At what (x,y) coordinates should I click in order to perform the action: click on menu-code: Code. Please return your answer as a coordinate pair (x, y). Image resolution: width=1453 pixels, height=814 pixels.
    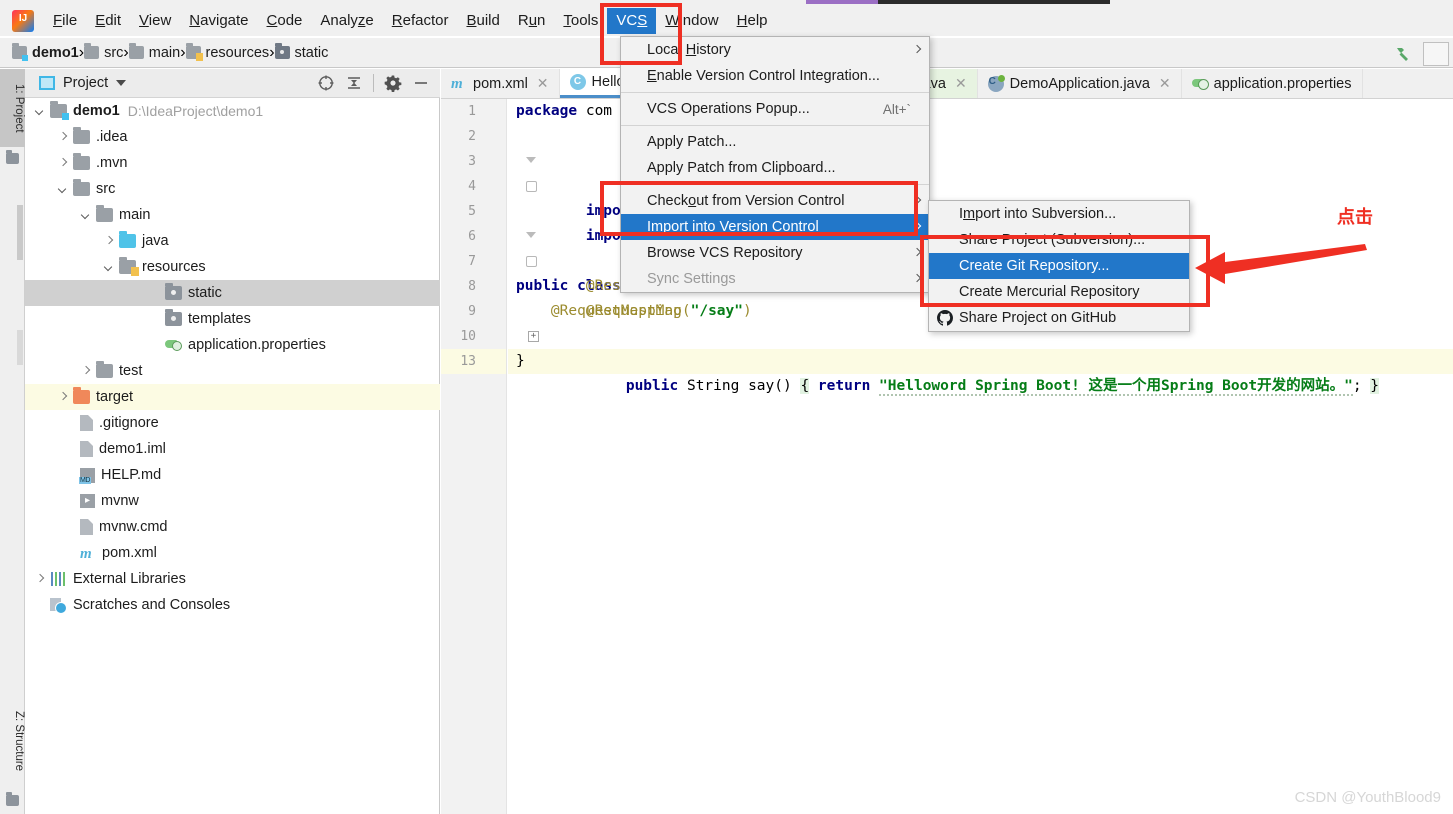
    Looking at the image, I should click on (285, 21).